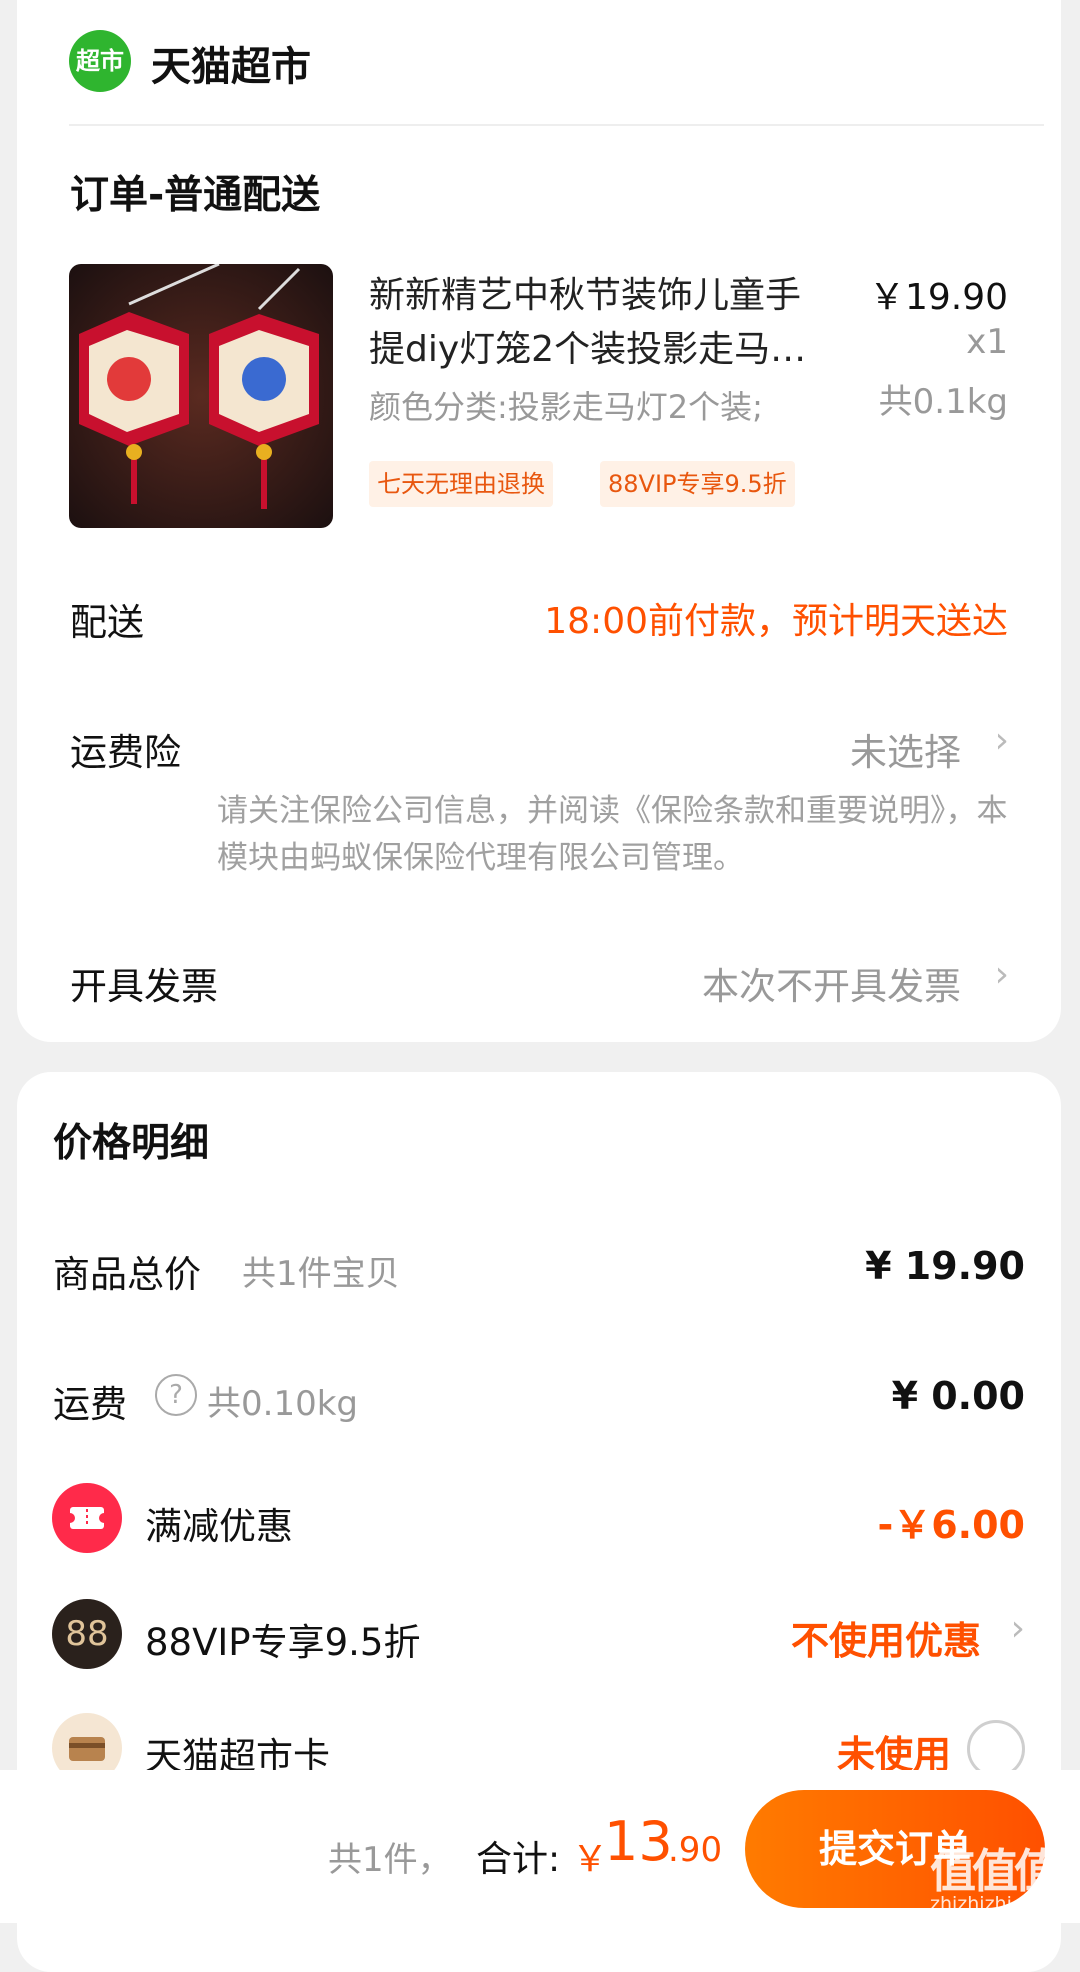 This screenshot has height=1972, width=1080. I want to click on discount-label: 满减优惠, so click(219, 1526).